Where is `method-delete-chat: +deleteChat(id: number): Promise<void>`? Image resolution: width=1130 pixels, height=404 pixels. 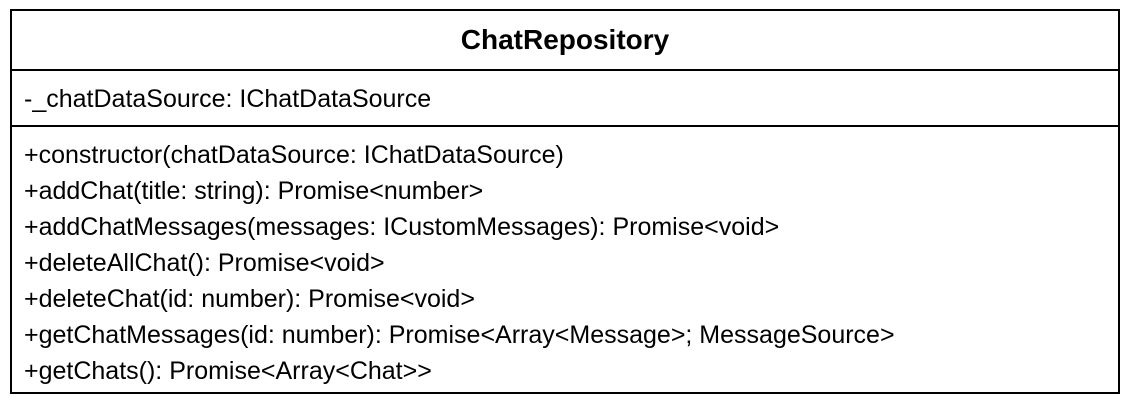
method-delete-chat: +deleteChat(id: number): Promise<void> is located at coordinates (249, 299).